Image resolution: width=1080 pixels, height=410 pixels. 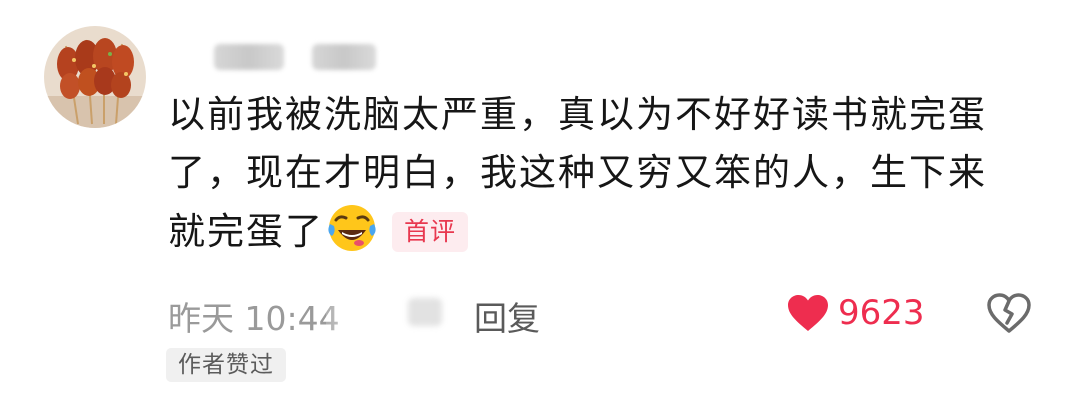 I want to click on laughing-crying-face-icon, so click(x=352, y=228).